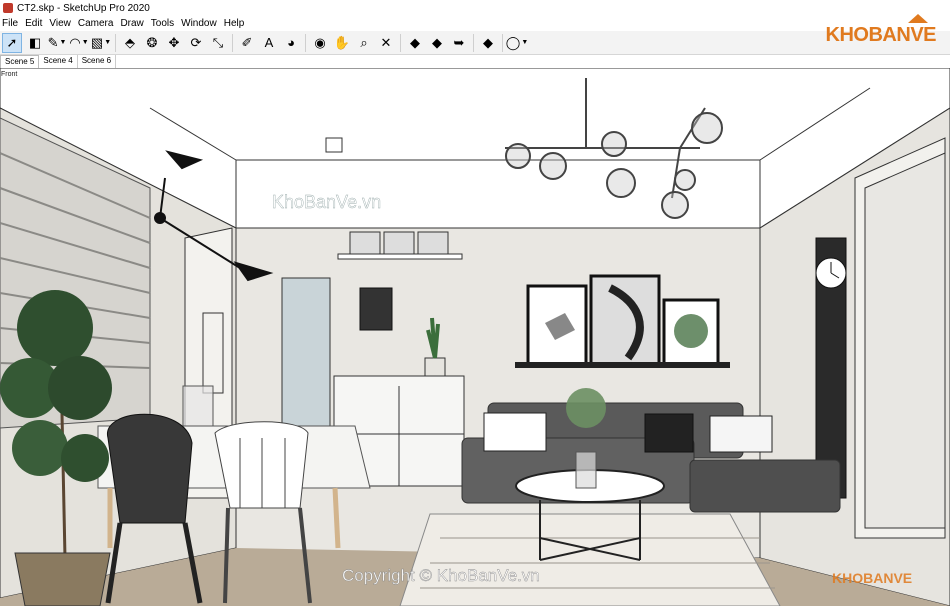 This screenshot has width=950, height=611. What do you see at coordinates (10, 23) in the screenshot?
I see `menu-file: File` at bounding box center [10, 23].